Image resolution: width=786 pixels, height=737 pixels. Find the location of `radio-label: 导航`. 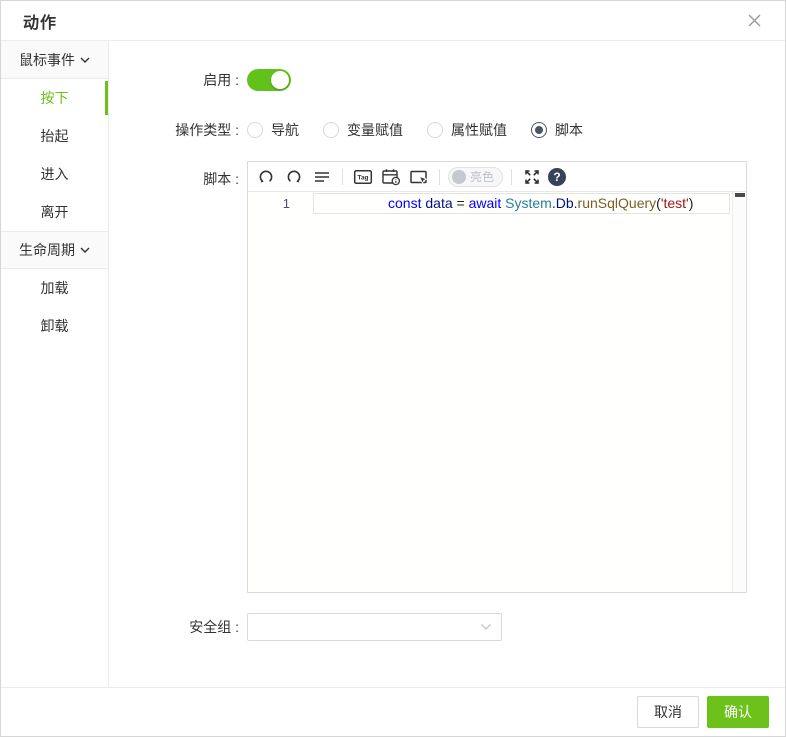

radio-label: 导航 is located at coordinates (285, 130).